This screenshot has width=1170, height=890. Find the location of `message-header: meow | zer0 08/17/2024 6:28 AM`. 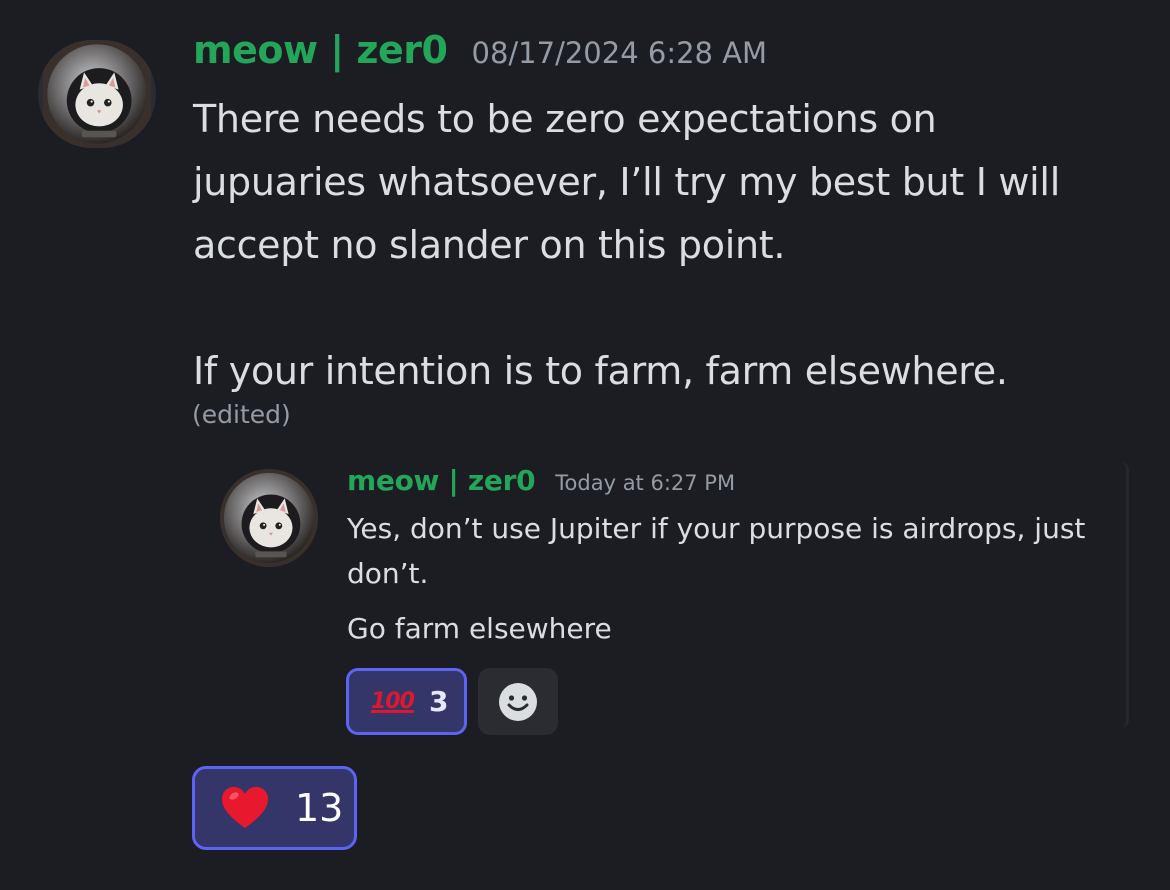

message-header: meow | zer0 08/17/2024 6:28 AM is located at coordinates (480, 50).